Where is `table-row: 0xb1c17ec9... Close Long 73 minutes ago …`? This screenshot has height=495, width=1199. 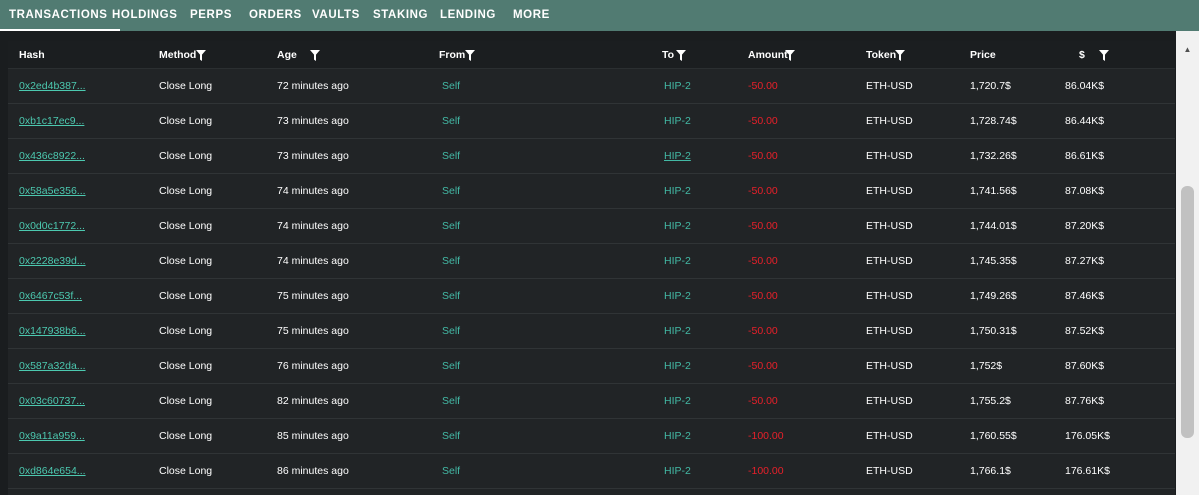 table-row: 0xb1c17ec9... Close Long 73 minutes ago … is located at coordinates (591, 121).